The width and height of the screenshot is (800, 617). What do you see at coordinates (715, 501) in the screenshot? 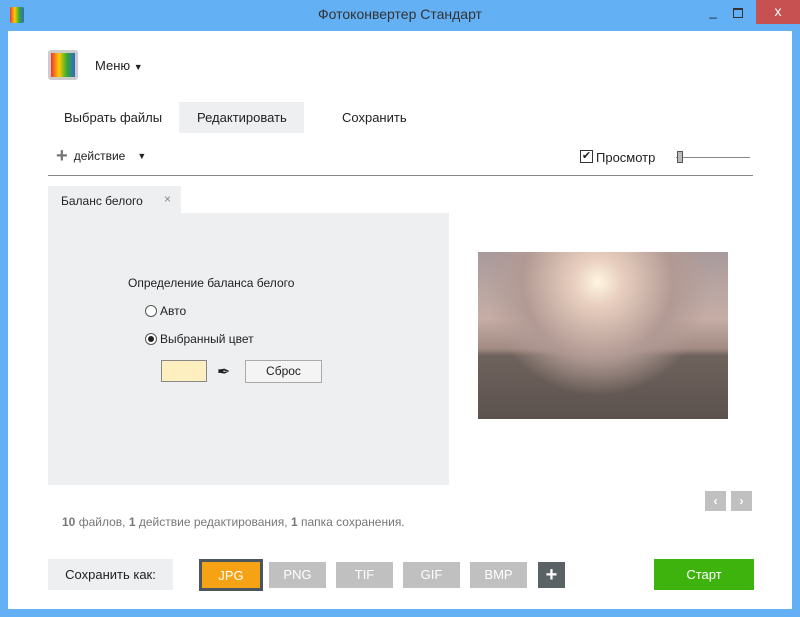
I see `prev-image-button: ‹` at bounding box center [715, 501].